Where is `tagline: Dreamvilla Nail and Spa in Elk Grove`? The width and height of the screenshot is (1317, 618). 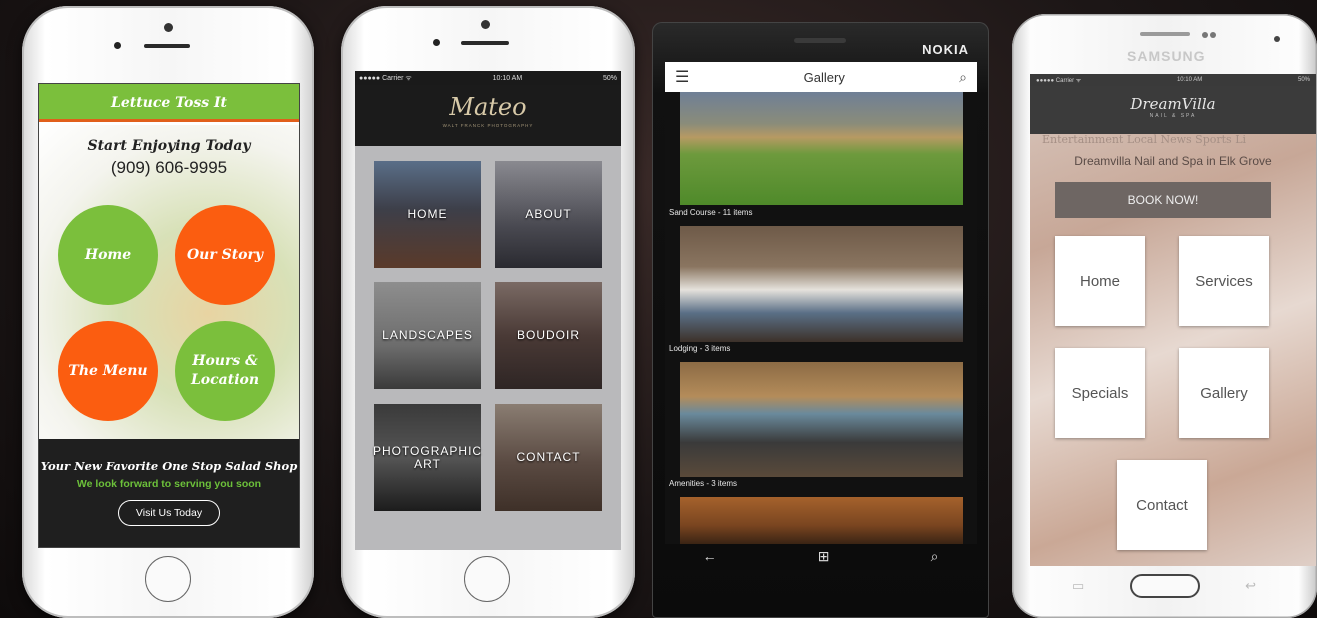
tagline: Dreamvilla Nail and Spa in Elk Grove is located at coordinates (1173, 161).